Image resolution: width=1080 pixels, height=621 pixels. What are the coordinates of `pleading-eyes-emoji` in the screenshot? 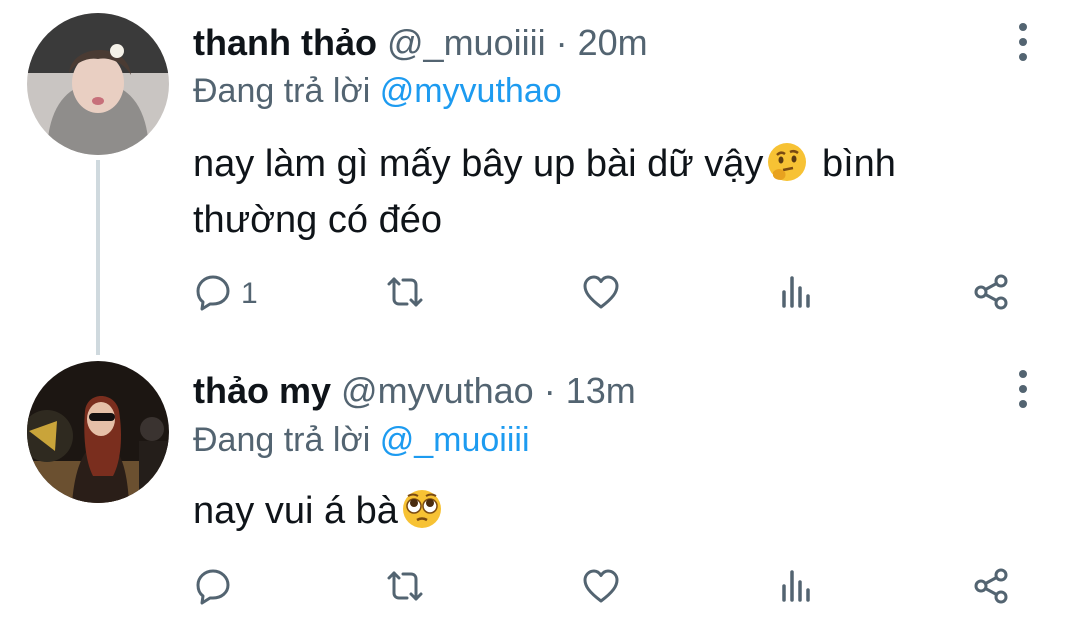 It's located at (422, 509).